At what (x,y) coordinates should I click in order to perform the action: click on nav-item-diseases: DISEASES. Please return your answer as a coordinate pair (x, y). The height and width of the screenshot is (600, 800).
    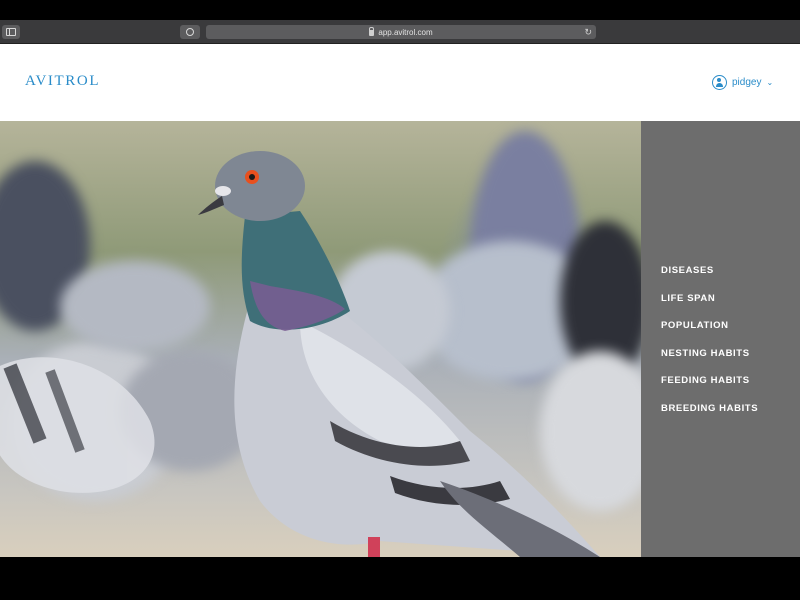
    Looking at the image, I should click on (709, 278).